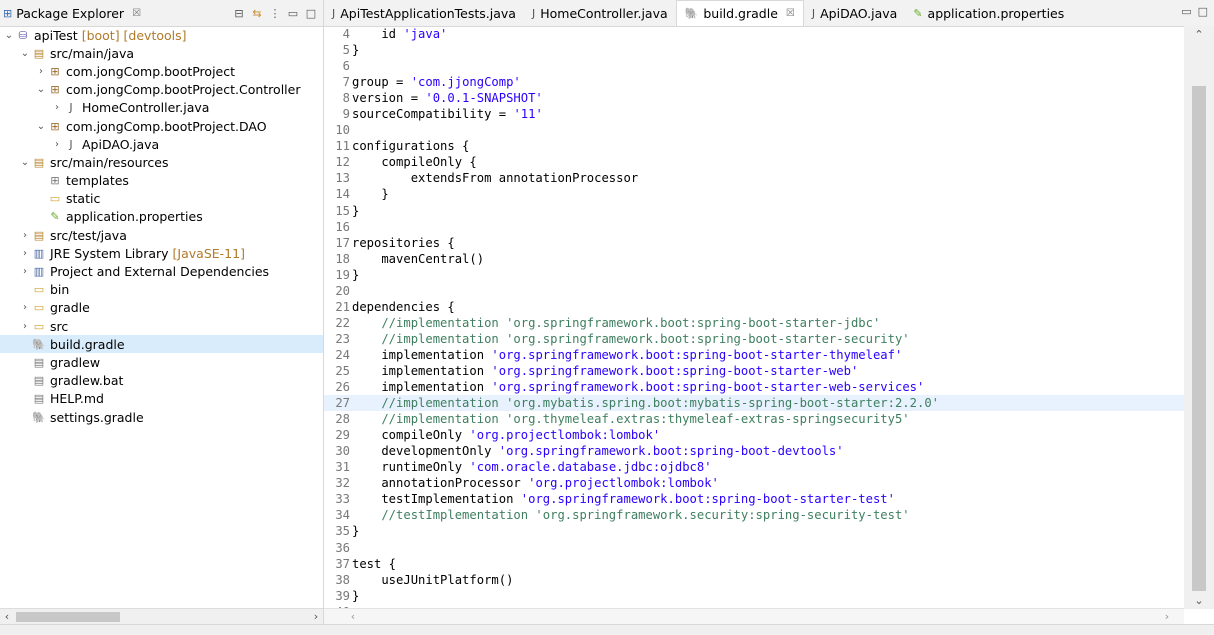 Image resolution: width=1214 pixels, height=635 pixels. What do you see at coordinates (161, 108) in the screenshot?
I see `tree-item: › J HomeController.java` at bounding box center [161, 108].